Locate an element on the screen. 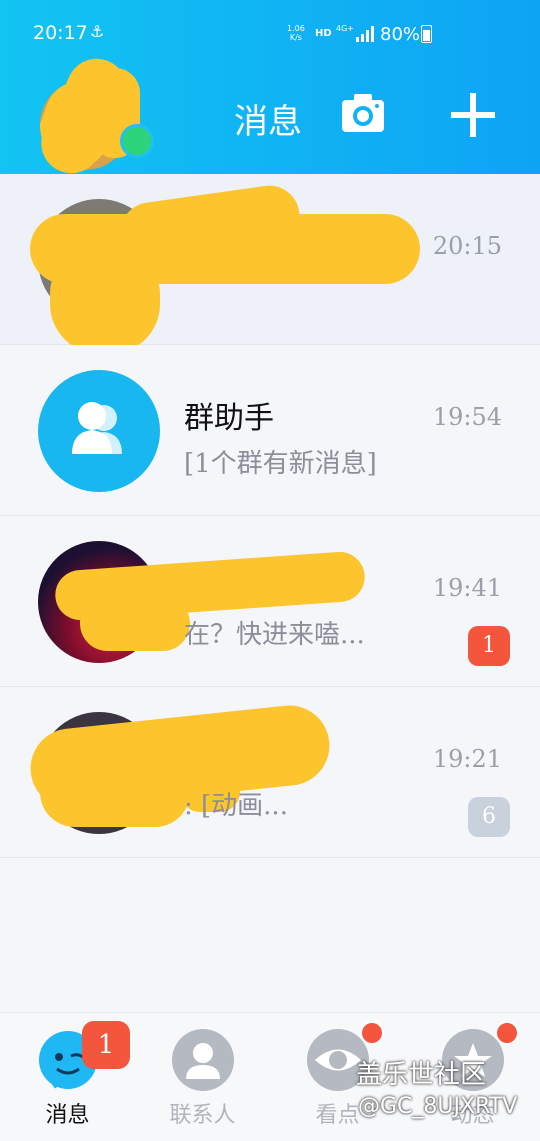 Image resolution: width=540 pixels, height=1141 pixels. tab-contacts: 联系人 is located at coordinates (202, 1077).